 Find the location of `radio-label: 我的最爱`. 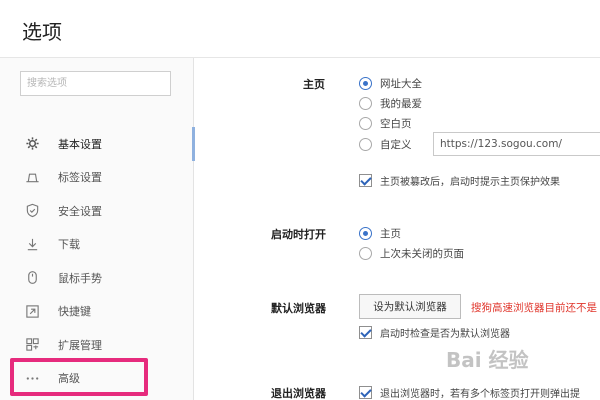

radio-label: 我的最爱 is located at coordinates (401, 104).